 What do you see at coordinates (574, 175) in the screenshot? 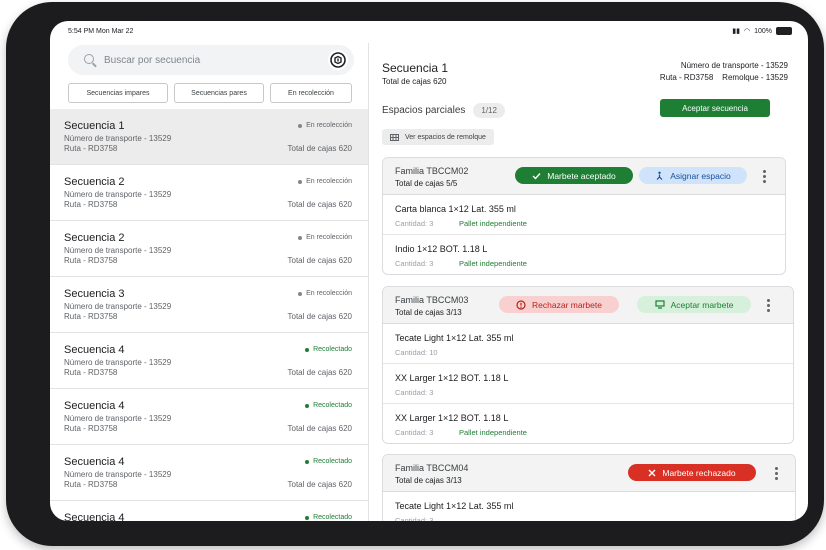
I see `family-action-button: Marbete aceptado` at bounding box center [574, 175].